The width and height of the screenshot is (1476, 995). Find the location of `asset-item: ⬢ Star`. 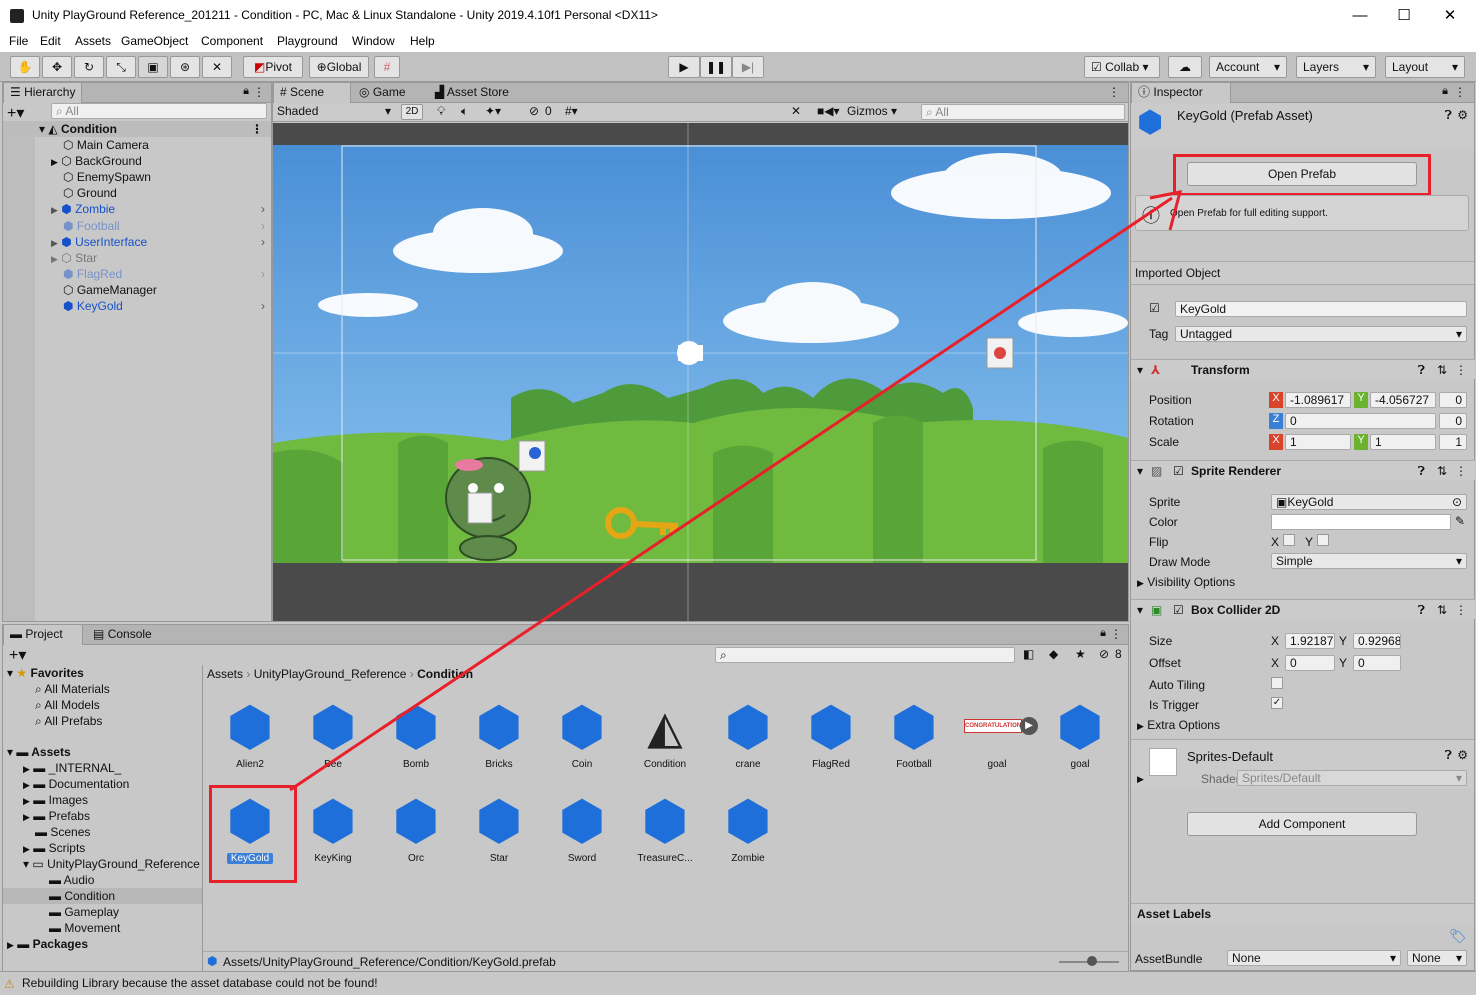

asset-item: ⬢ Star is located at coordinates (499, 827).